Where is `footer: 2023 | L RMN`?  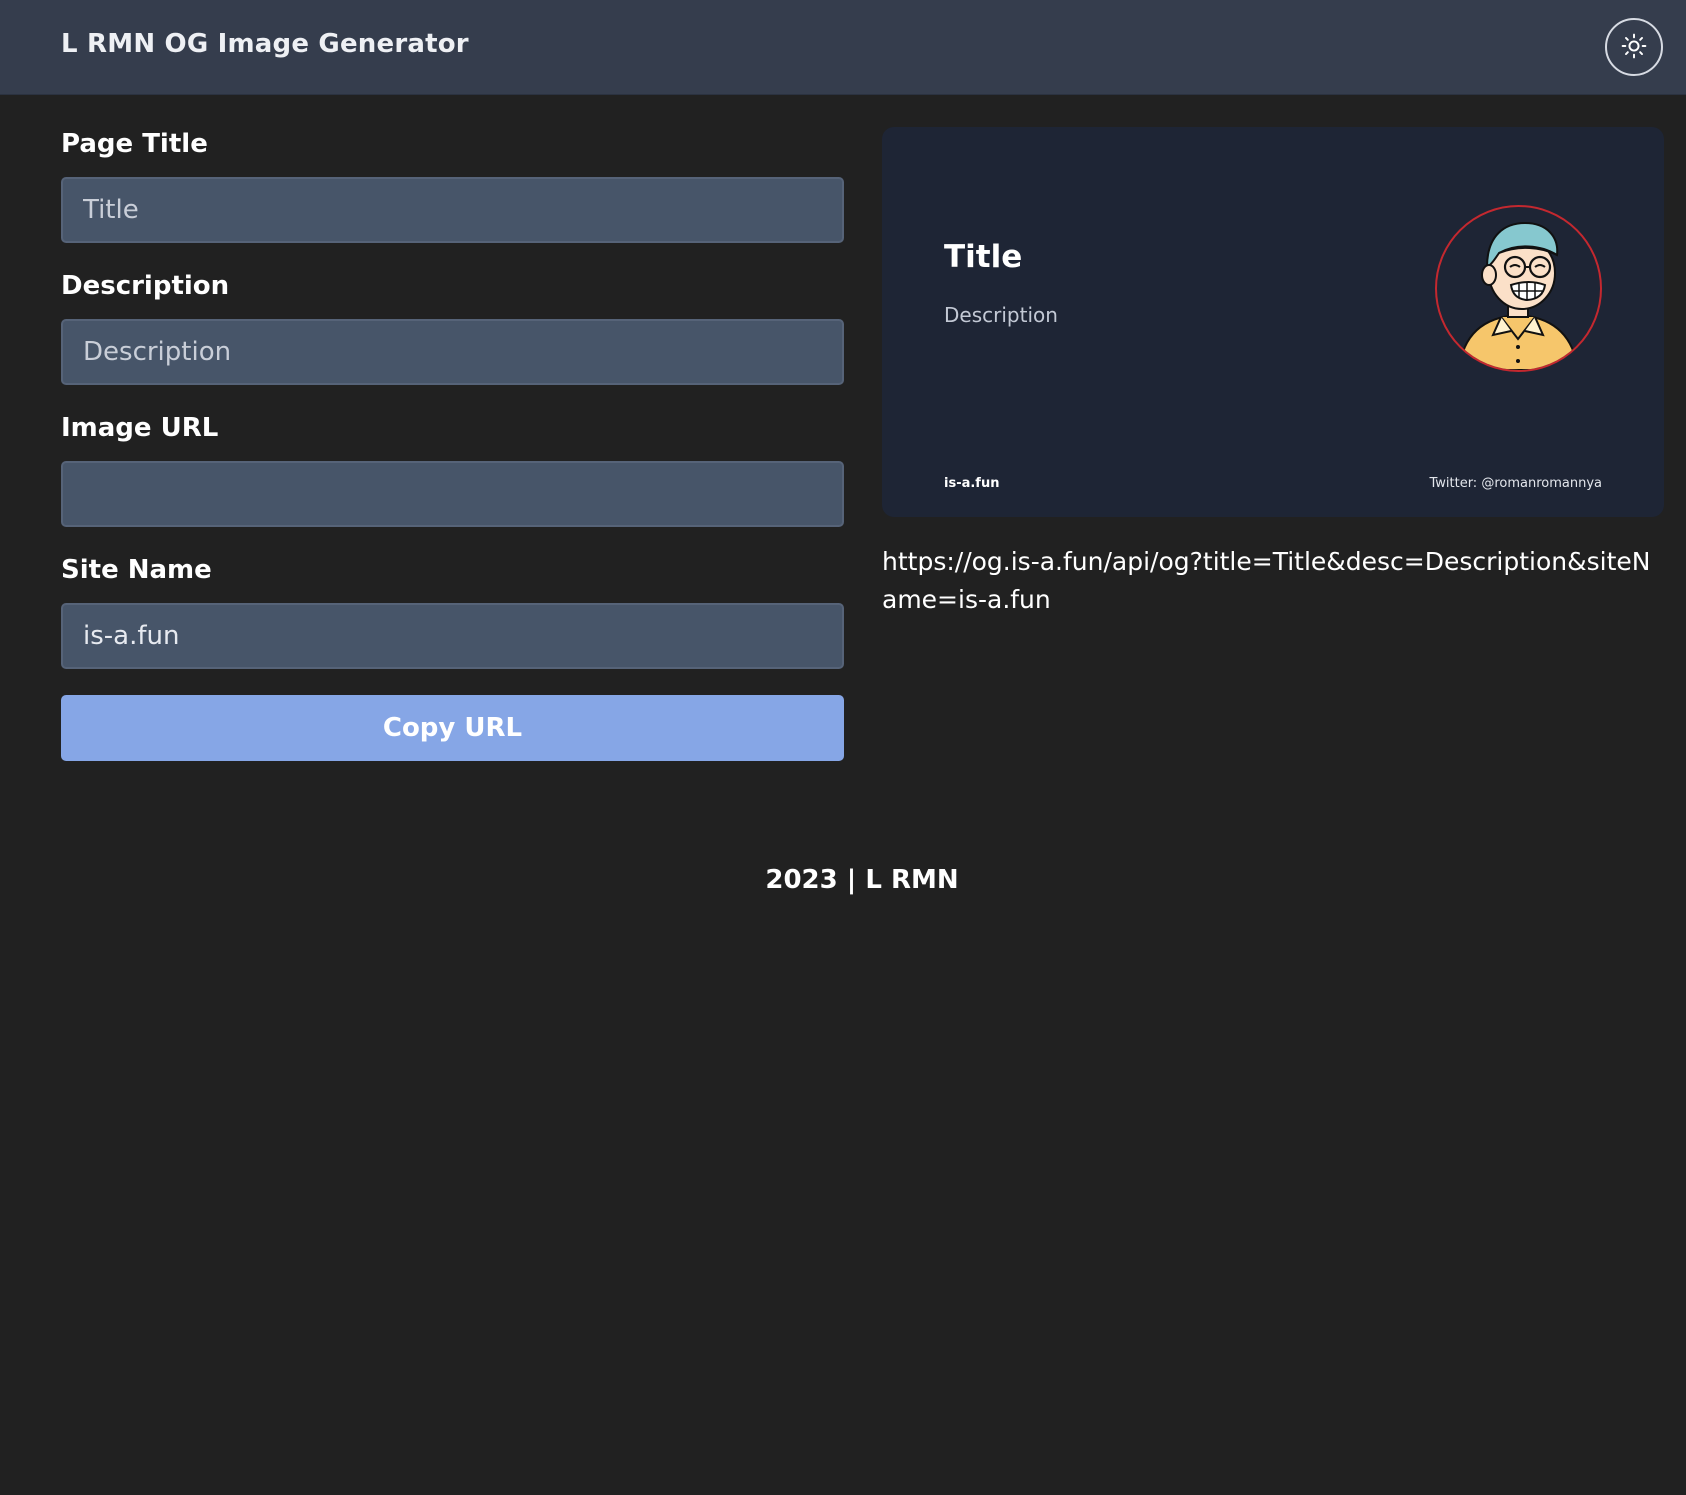 footer: 2023 | L RMN is located at coordinates (862, 880).